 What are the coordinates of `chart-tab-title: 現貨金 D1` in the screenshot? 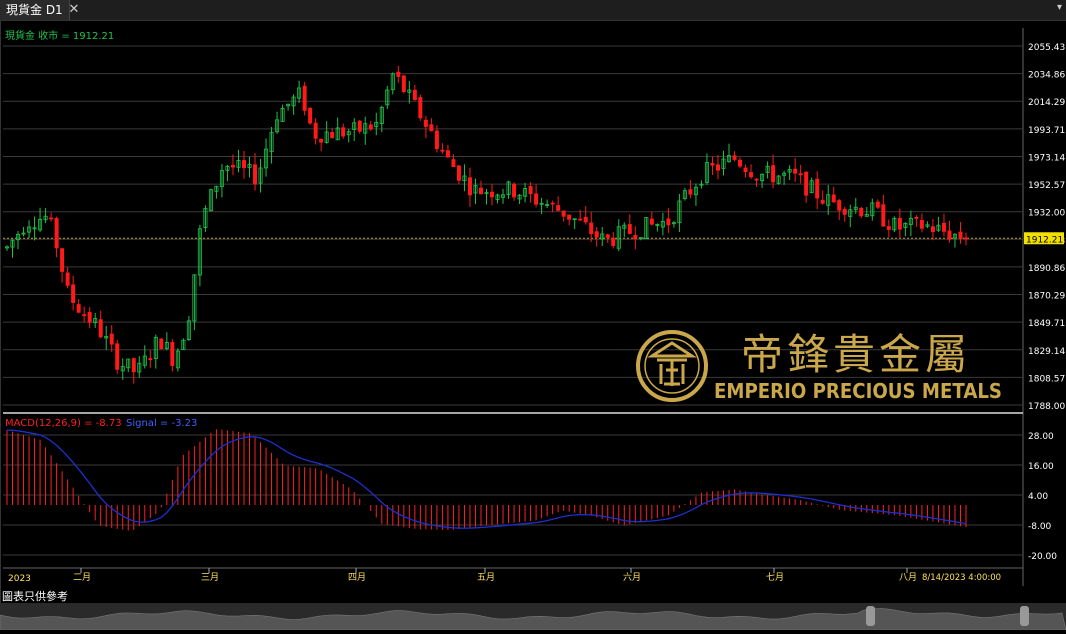 It's located at (34, 10).